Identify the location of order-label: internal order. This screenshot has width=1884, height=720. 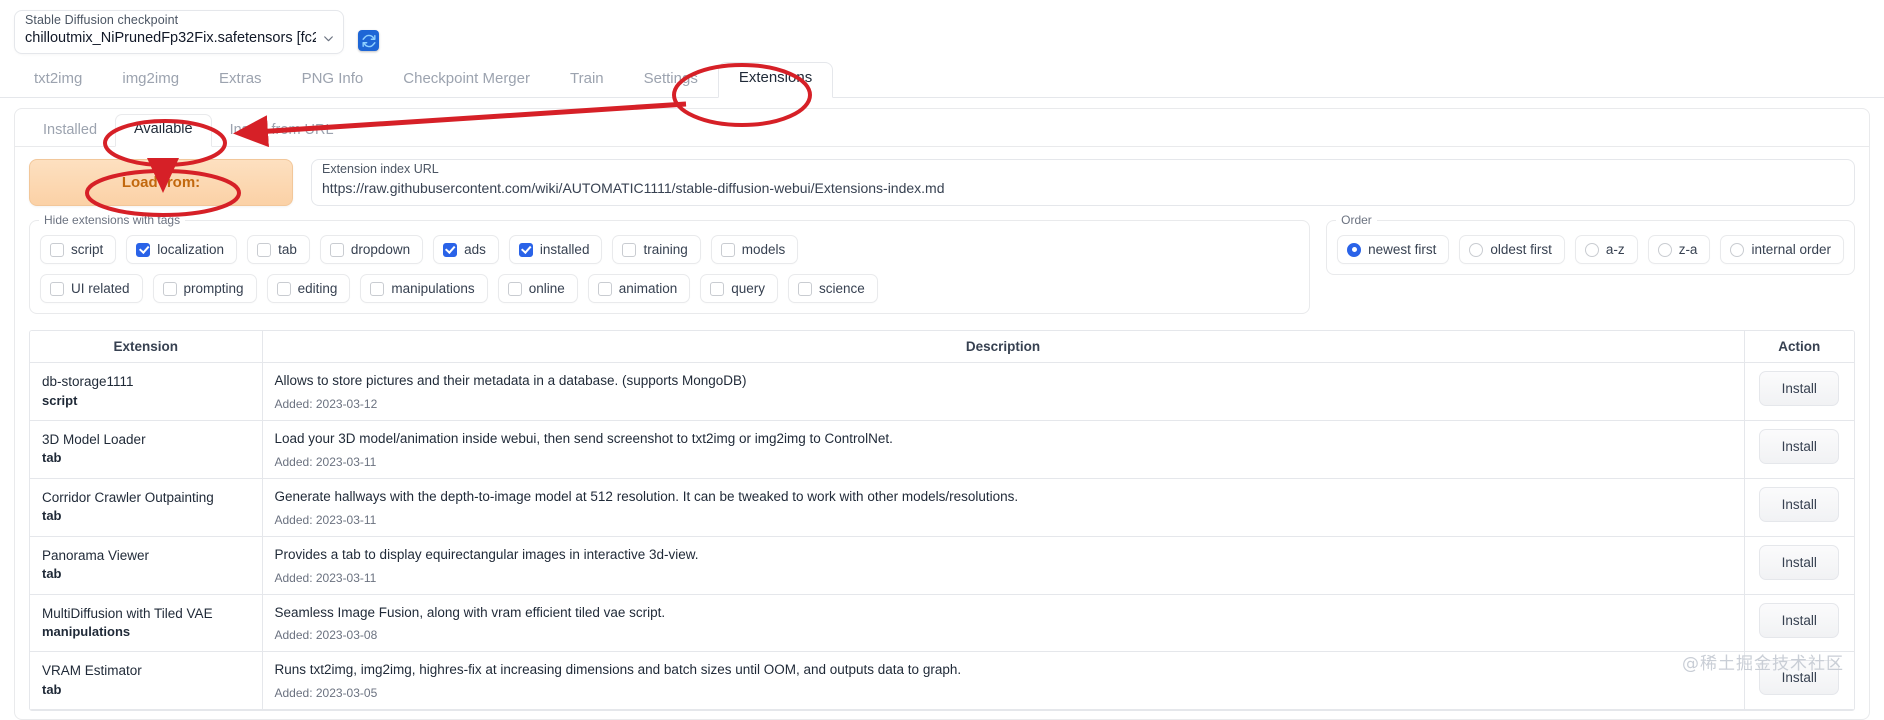
(1791, 249).